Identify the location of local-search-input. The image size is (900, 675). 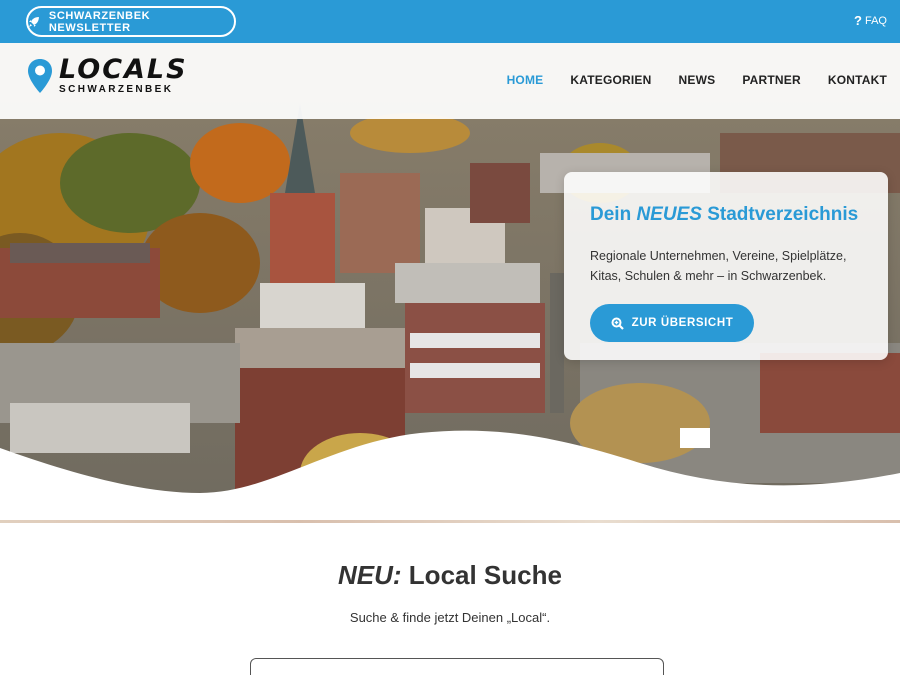
(457, 667).